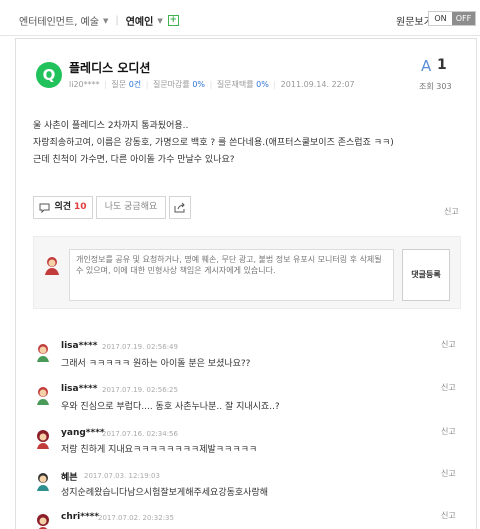  Describe the element at coordinates (69, 476) in the screenshot. I see `comment-author: 혜븐` at that location.